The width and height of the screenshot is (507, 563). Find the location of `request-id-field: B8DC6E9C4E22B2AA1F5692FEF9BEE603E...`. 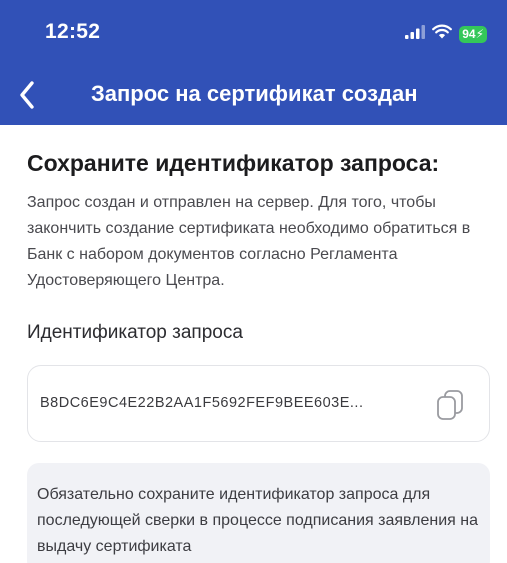

request-id-field: B8DC6E9C4E22B2AA1F5692FEF9BEE603E... is located at coordinates (258, 403).